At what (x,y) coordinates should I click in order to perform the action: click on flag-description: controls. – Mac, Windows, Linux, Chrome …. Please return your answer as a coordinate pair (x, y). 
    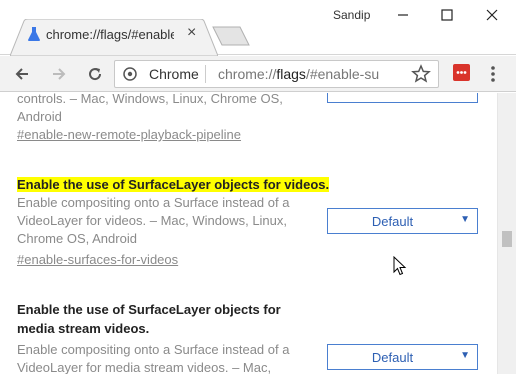
    Looking at the image, I should click on (150, 108).